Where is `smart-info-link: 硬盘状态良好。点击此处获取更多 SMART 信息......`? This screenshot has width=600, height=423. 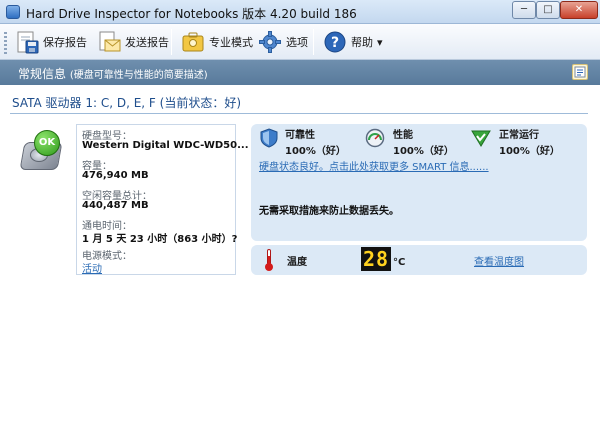
smart-info-link: 硬盘状态良好。点击此处获取更多 SMART 信息...... is located at coordinates (374, 165).